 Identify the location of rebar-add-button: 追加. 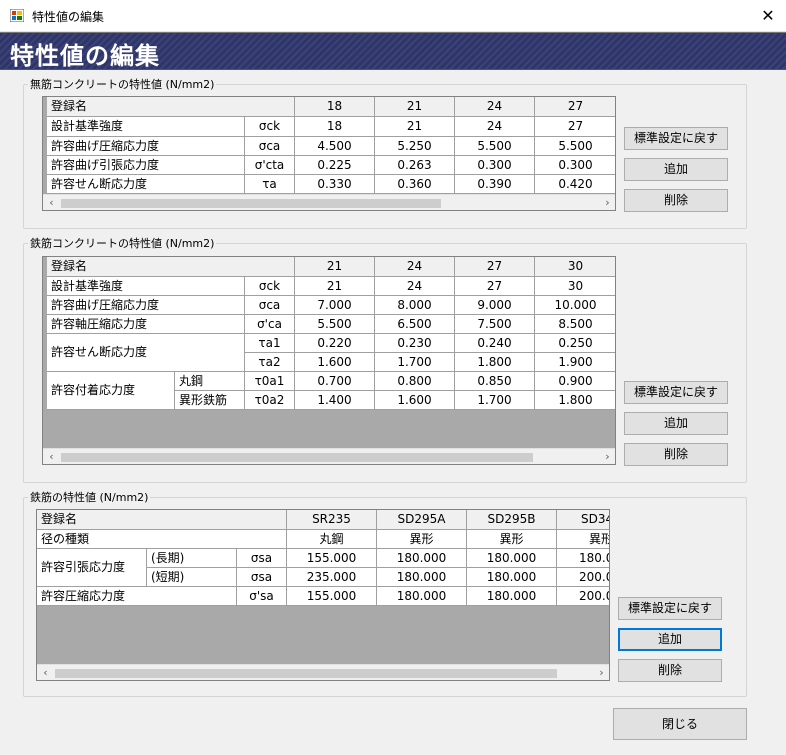
(670, 639).